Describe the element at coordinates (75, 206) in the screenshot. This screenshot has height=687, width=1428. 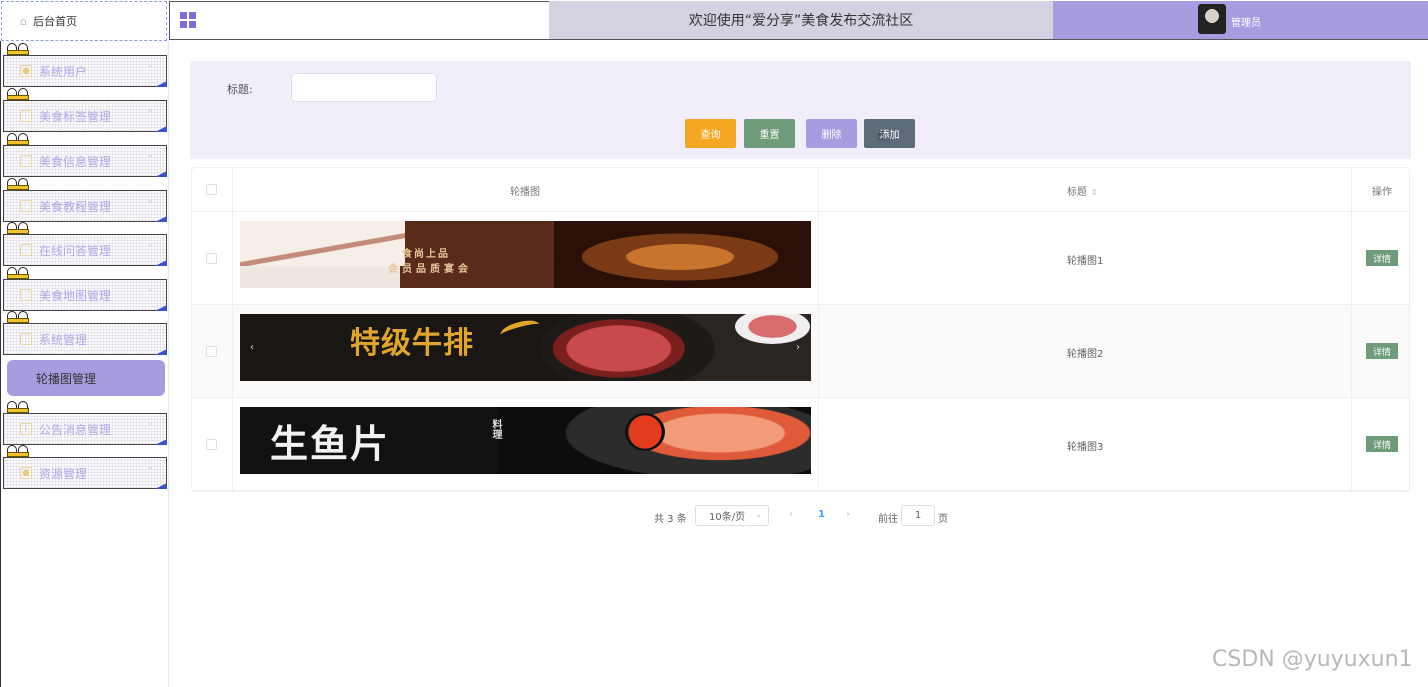
I see `sidebar-item-label: 美食教程管理` at that location.